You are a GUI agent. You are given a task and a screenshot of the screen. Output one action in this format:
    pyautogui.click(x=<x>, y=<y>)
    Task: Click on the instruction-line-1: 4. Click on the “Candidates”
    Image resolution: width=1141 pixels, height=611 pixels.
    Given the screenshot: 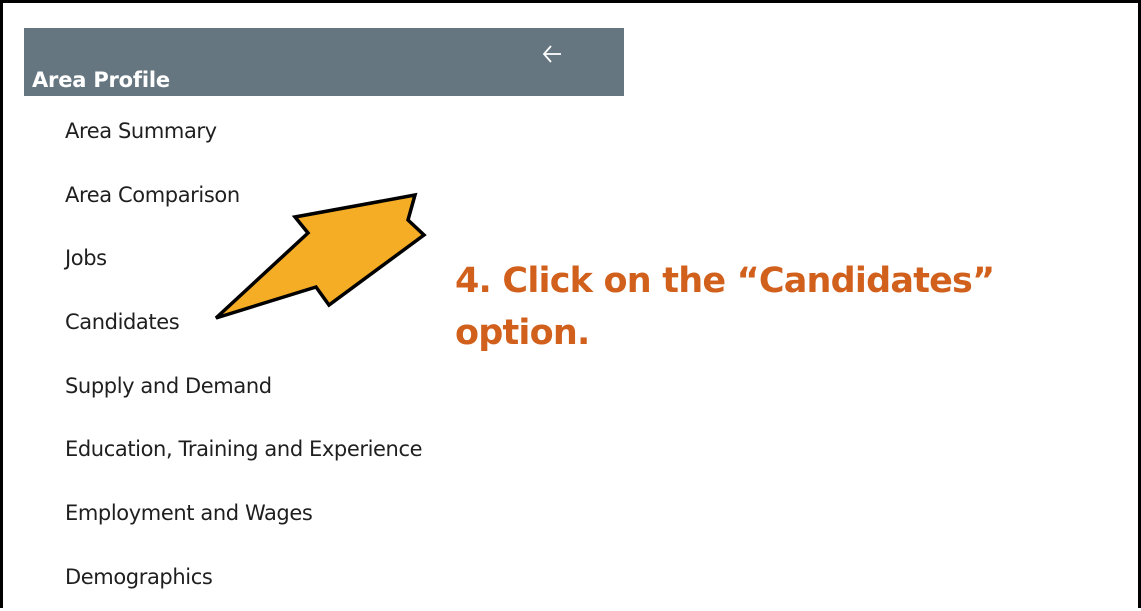 What is the action you would take?
    pyautogui.click(x=725, y=281)
    